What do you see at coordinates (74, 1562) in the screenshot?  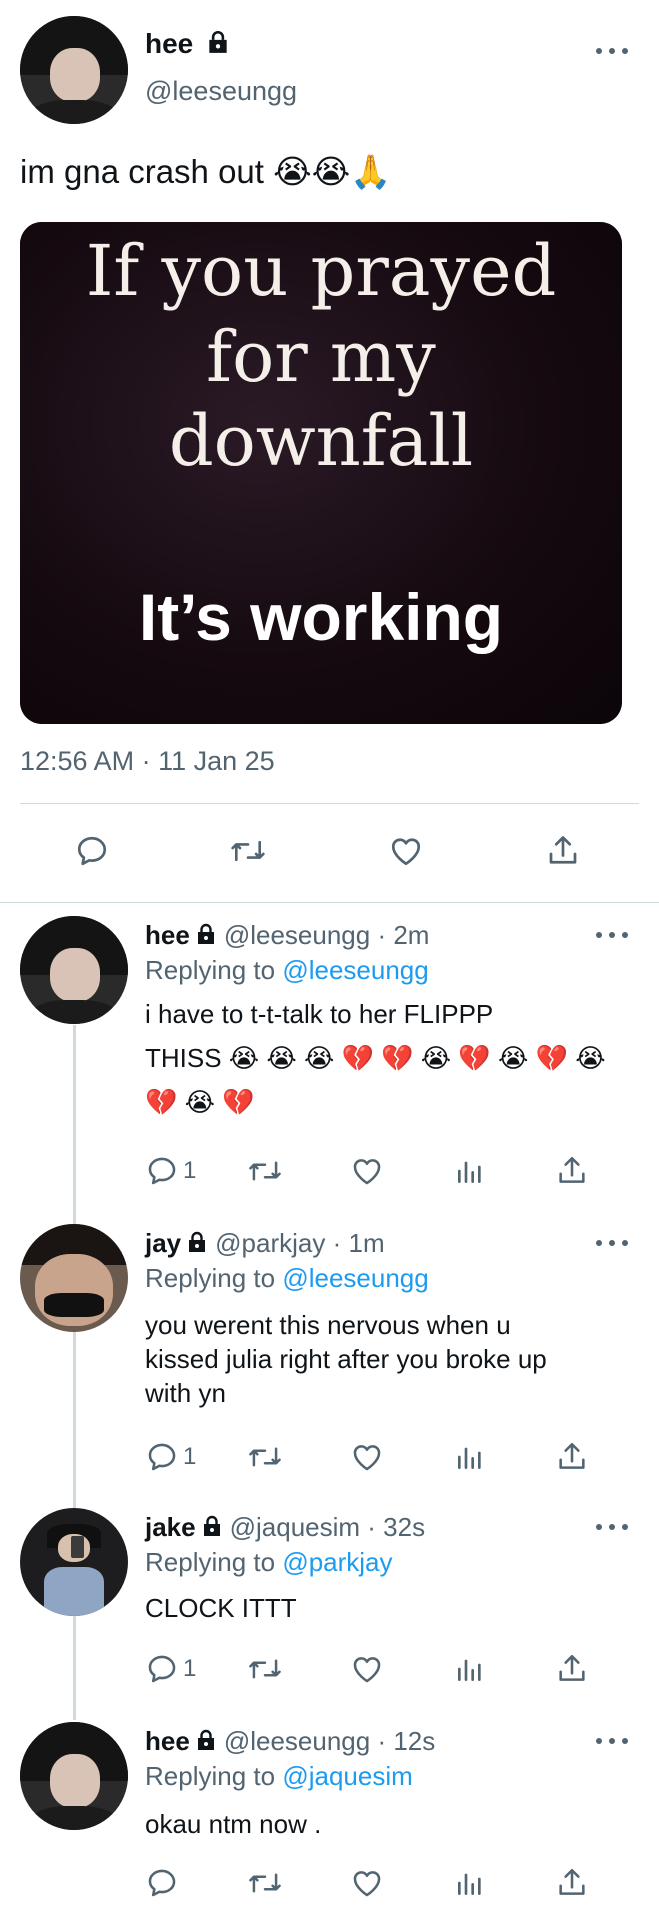 I see `avatar-jake` at bounding box center [74, 1562].